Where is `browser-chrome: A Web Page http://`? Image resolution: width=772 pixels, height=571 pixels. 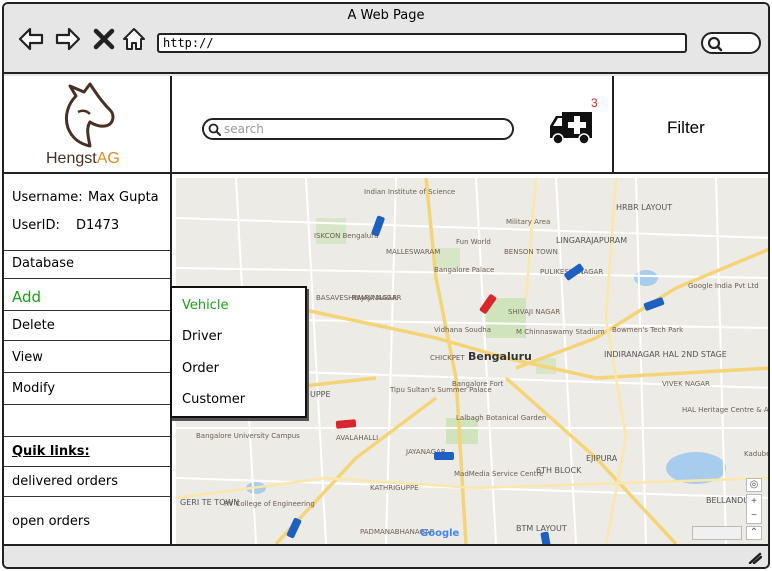
browser-chrome: A Web Page http:// is located at coordinates (386, 39).